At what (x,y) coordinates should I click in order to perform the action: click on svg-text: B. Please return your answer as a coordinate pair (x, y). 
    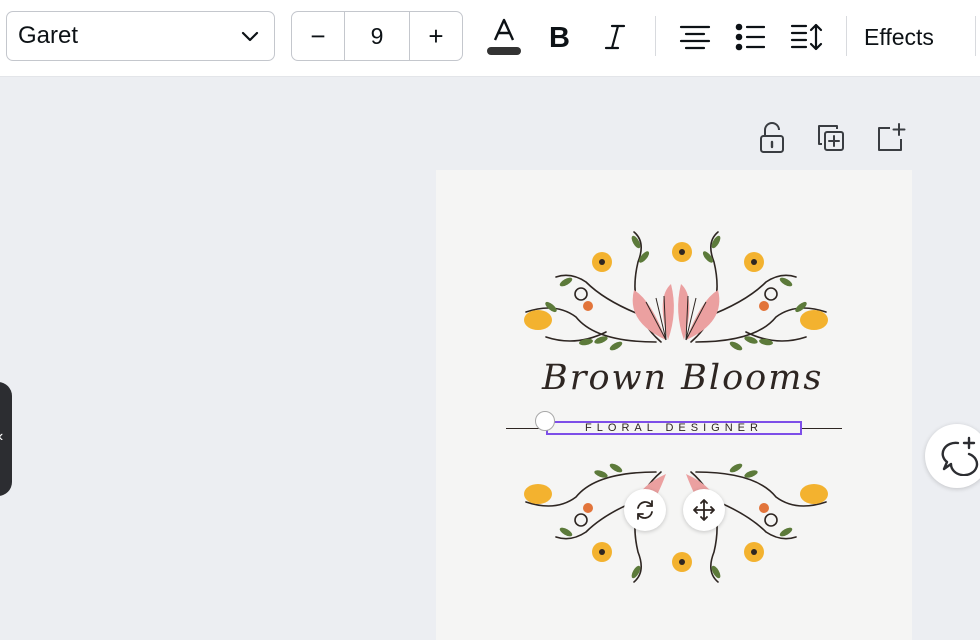
    Looking at the image, I should click on (559, 37).